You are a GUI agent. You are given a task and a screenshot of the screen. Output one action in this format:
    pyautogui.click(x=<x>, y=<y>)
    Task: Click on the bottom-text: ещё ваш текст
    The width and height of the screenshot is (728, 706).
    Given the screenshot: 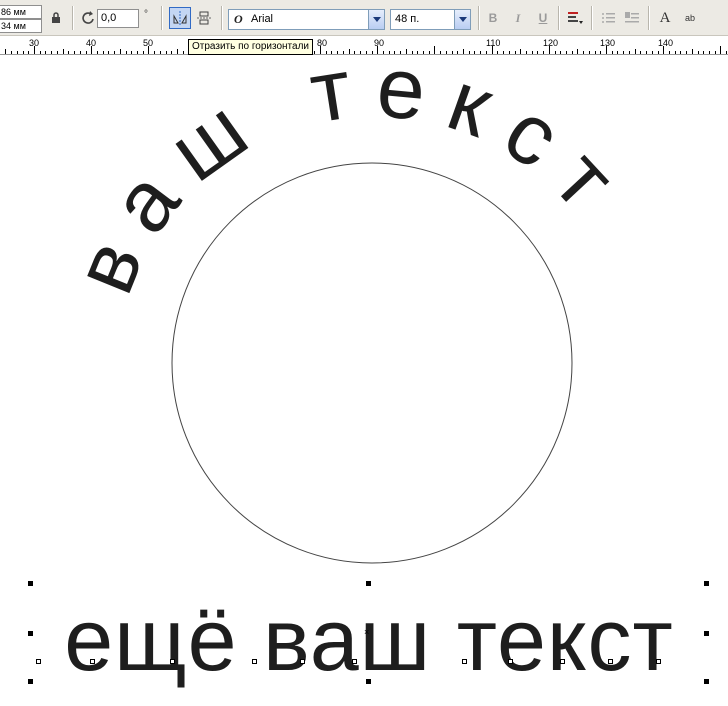 What is the action you would take?
    pyautogui.click(x=369, y=640)
    